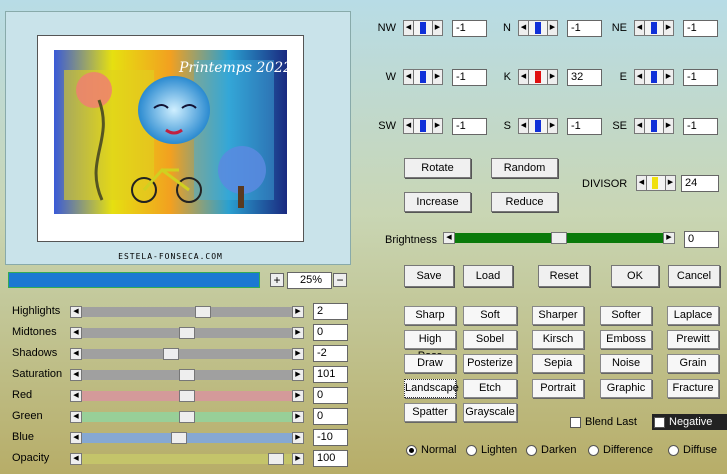 This screenshot has width=727, height=474. What do you see at coordinates (654, 77) in the screenshot?
I see `e-knob` at bounding box center [654, 77].